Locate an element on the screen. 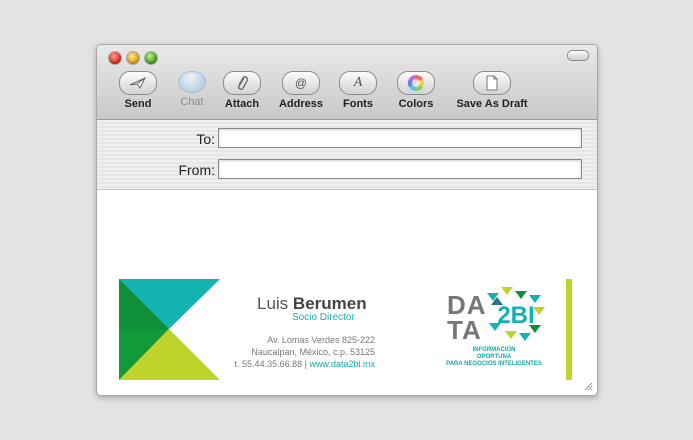  at-icon: @ is located at coordinates (301, 83).